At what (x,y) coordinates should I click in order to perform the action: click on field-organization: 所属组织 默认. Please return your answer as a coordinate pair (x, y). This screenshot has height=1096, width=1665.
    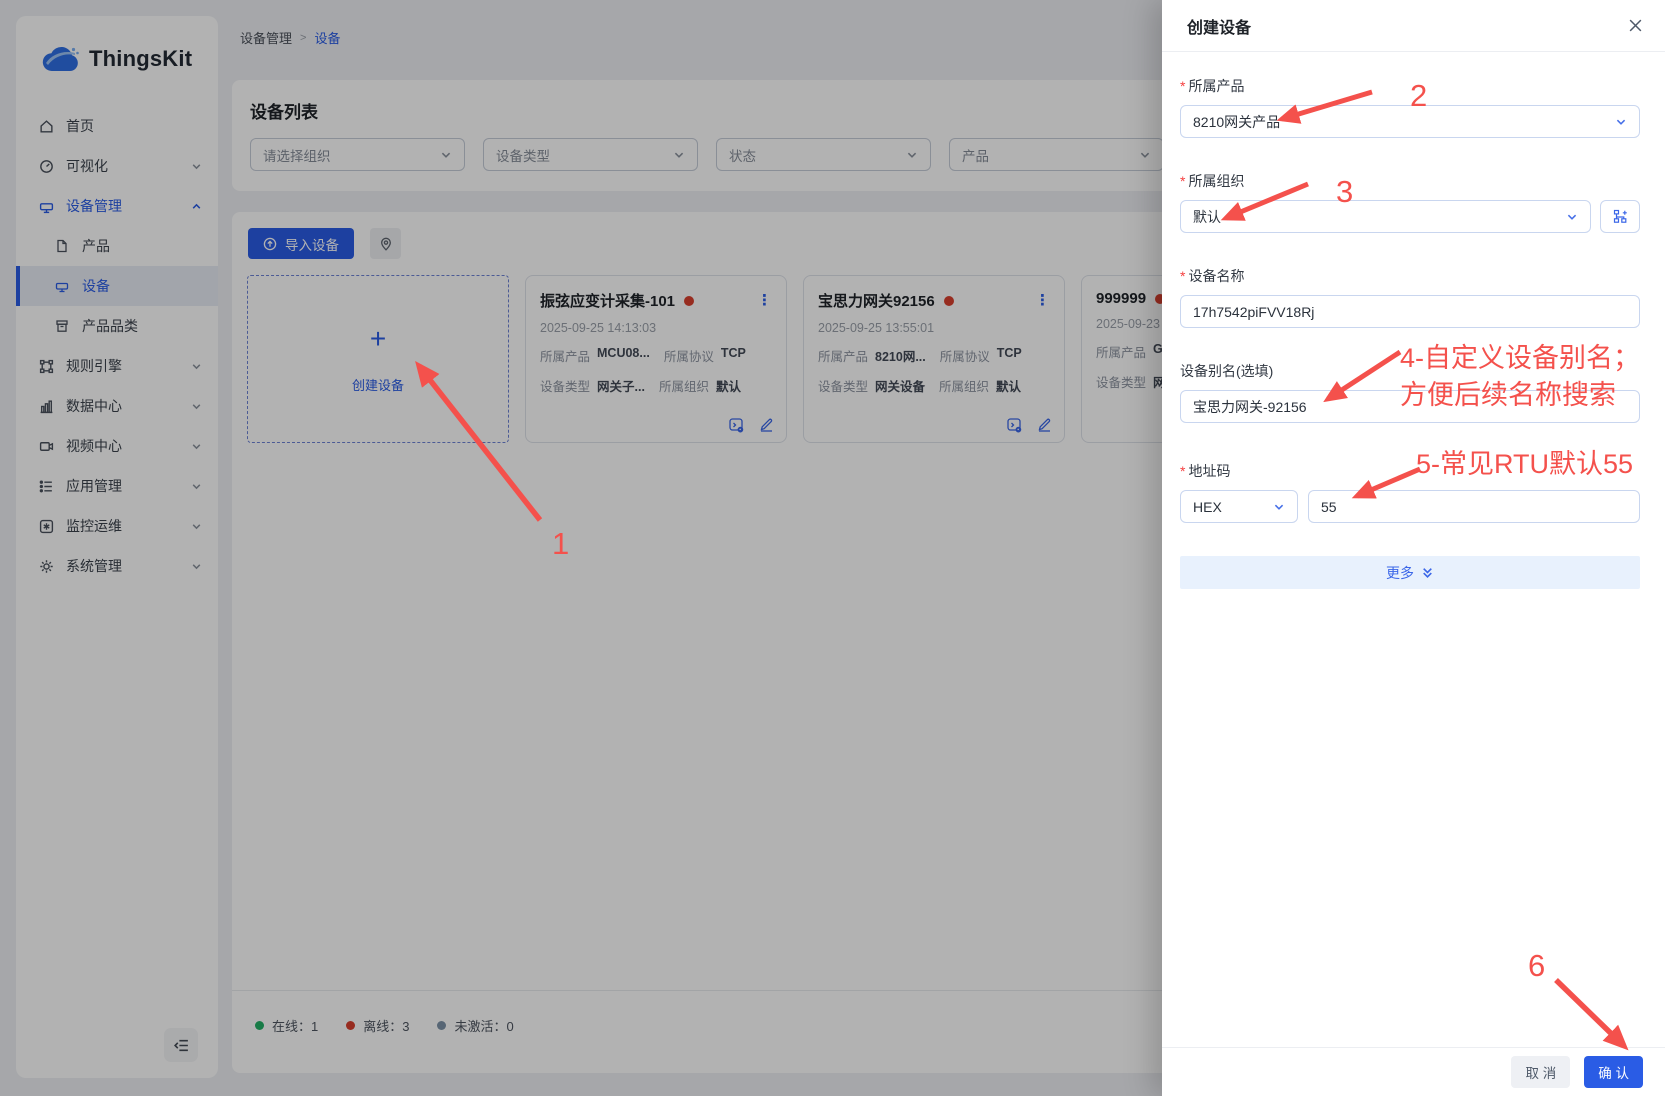
    Looking at the image, I should click on (1410, 202).